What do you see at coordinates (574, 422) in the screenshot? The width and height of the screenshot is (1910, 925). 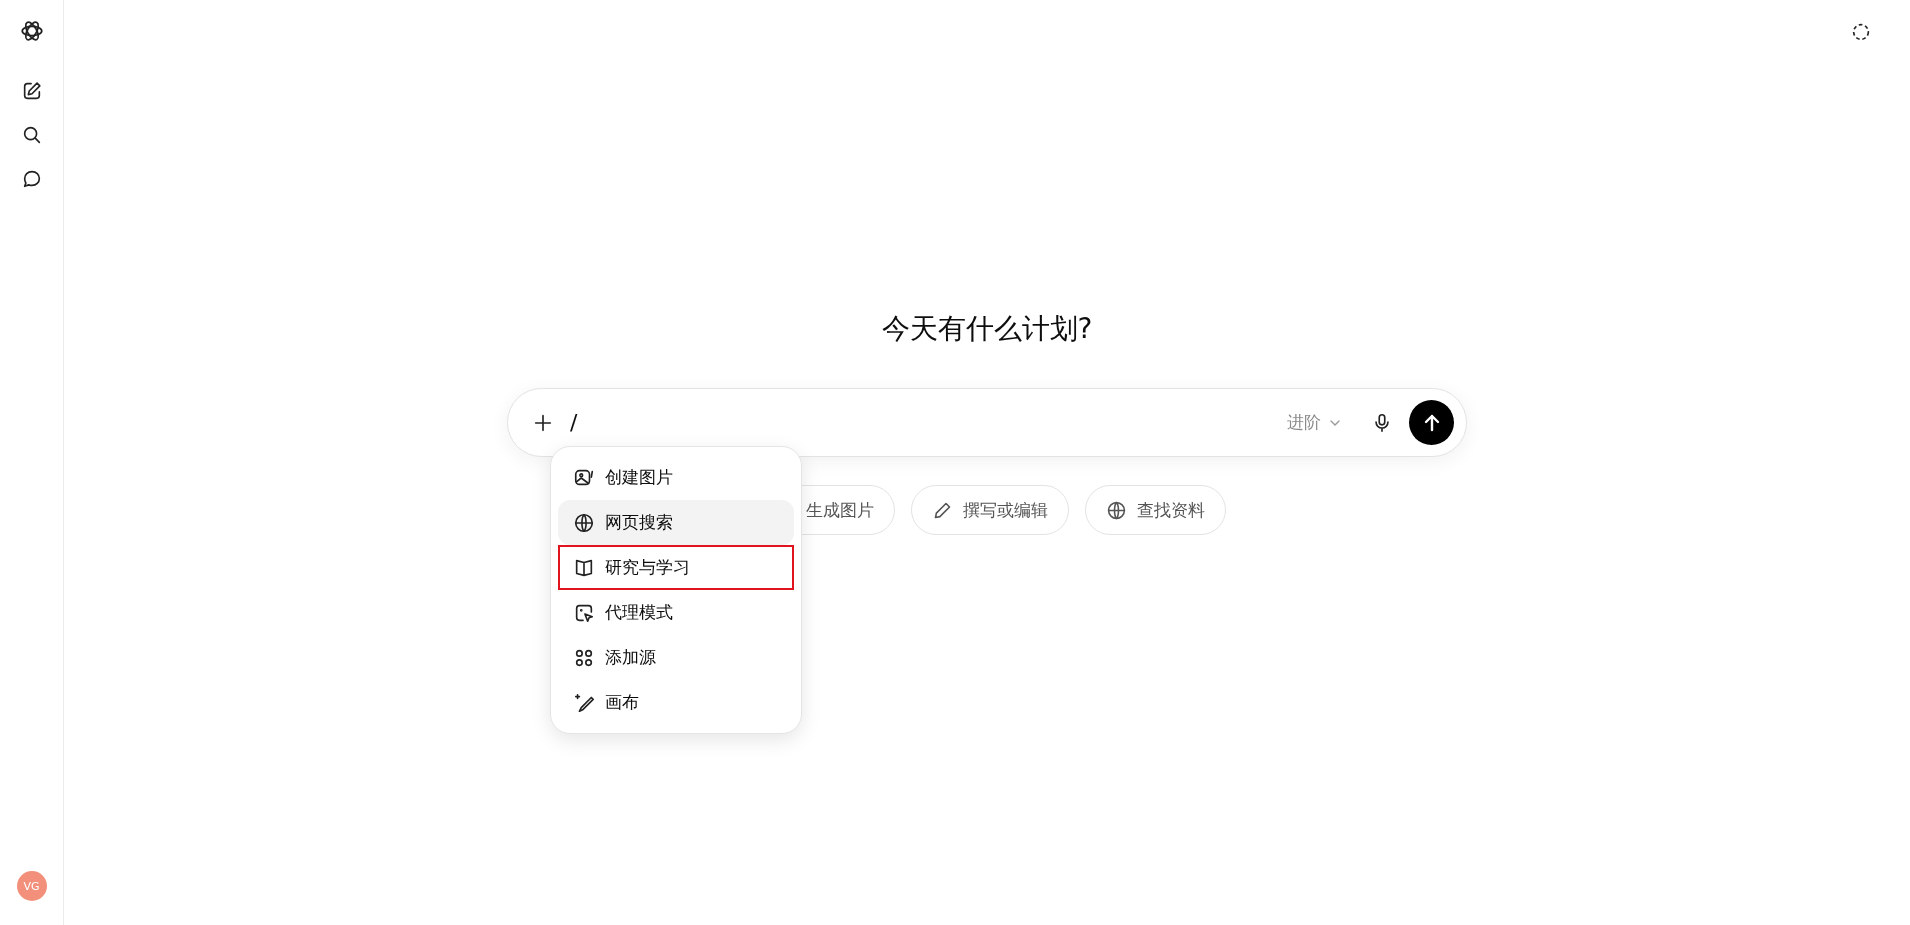 I see `prompt-text: /` at bounding box center [574, 422].